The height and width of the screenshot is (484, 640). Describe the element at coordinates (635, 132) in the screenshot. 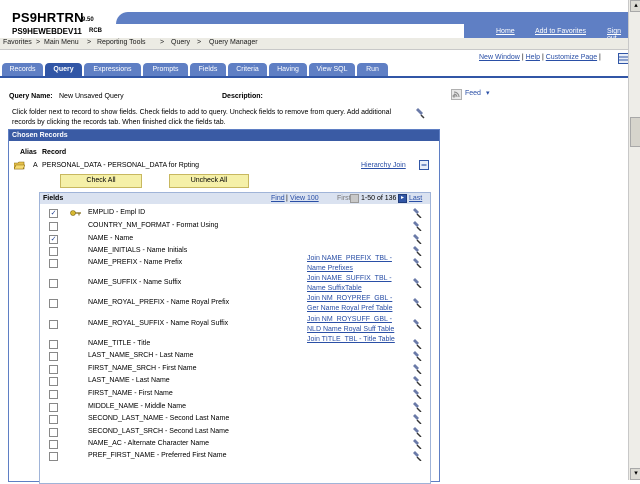

I see `scroll-thumb` at that location.